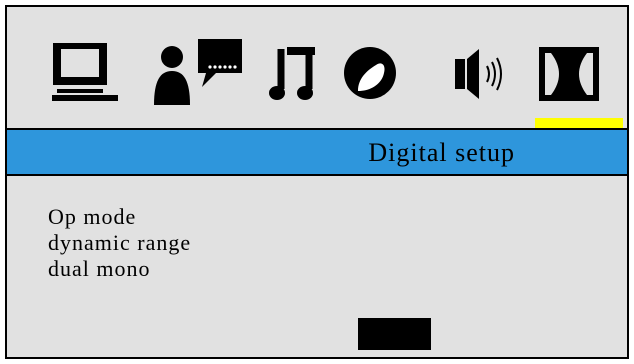  What do you see at coordinates (294, 73) in the screenshot?
I see `music-note-icon` at bounding box center [294, 73].